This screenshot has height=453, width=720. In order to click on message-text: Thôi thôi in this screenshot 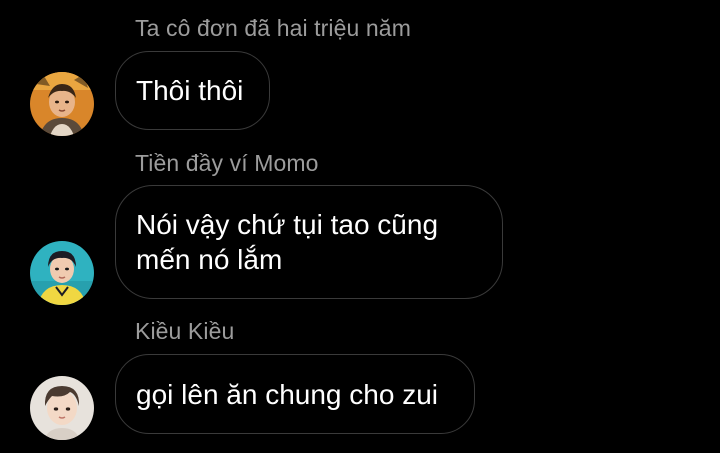, I will do `click(190, 90)`.